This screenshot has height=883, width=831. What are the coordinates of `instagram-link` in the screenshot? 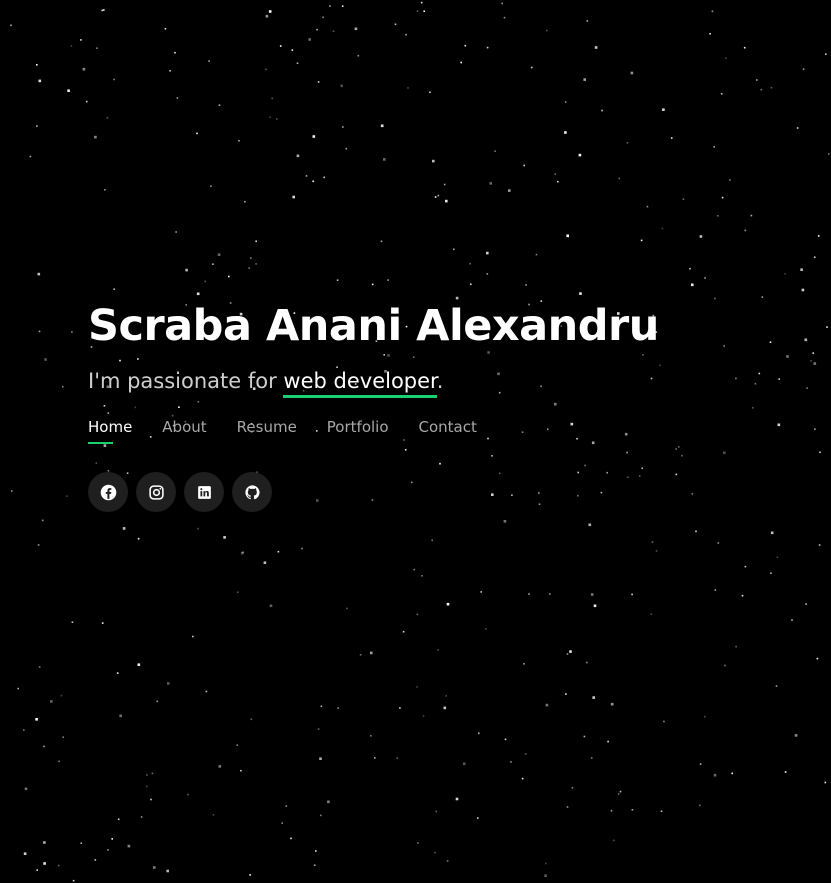 It's located at (156, 492).